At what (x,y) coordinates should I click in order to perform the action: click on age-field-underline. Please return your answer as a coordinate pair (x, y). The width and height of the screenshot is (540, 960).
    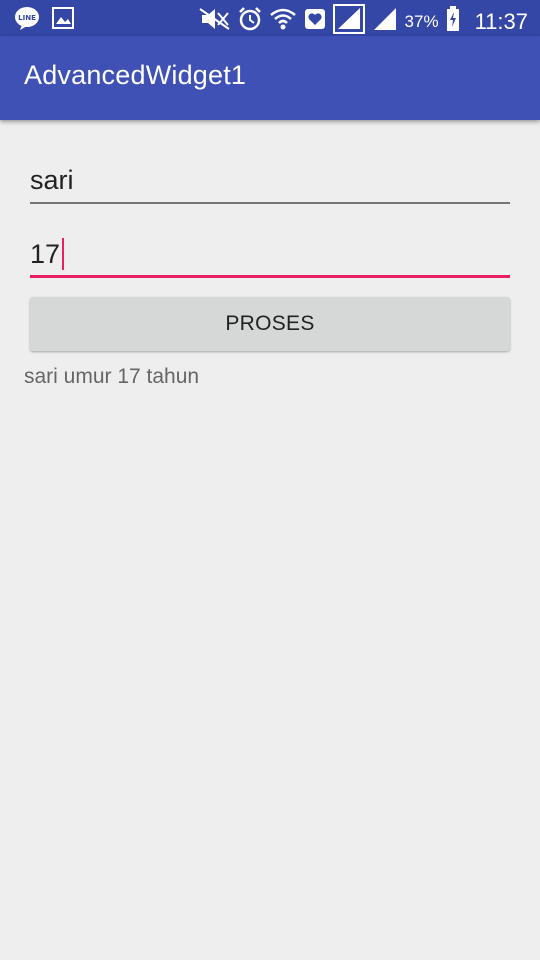
    Looking at the image, I should click on (270, 276).